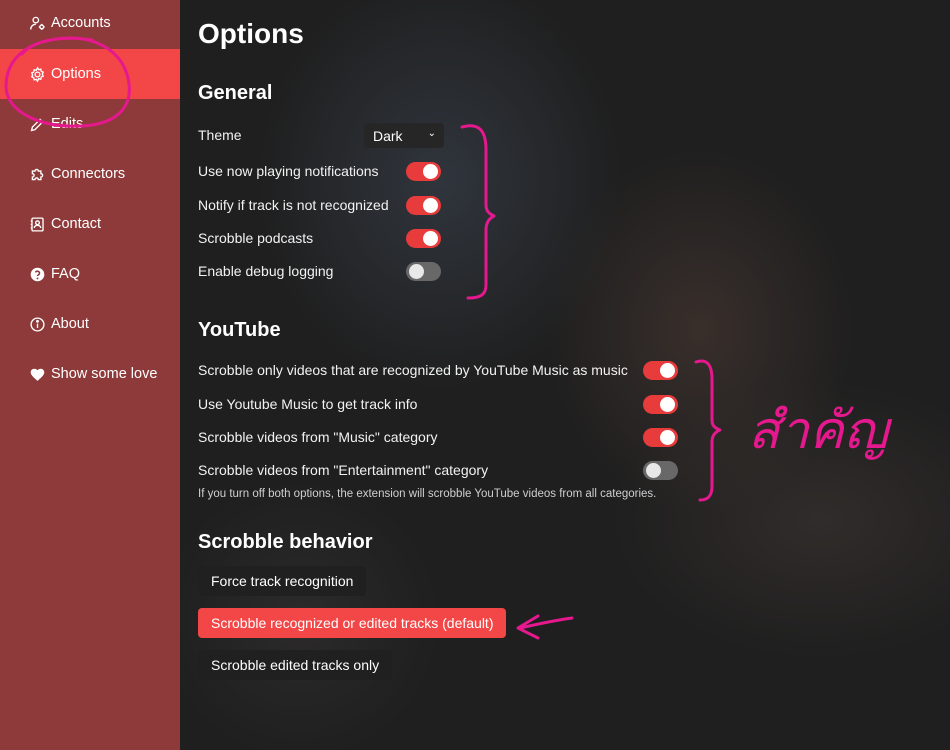  Describe the element at coordinates (90, 274) in the screenshot. I see `sidebar-item-faq: FAQ` at that location.